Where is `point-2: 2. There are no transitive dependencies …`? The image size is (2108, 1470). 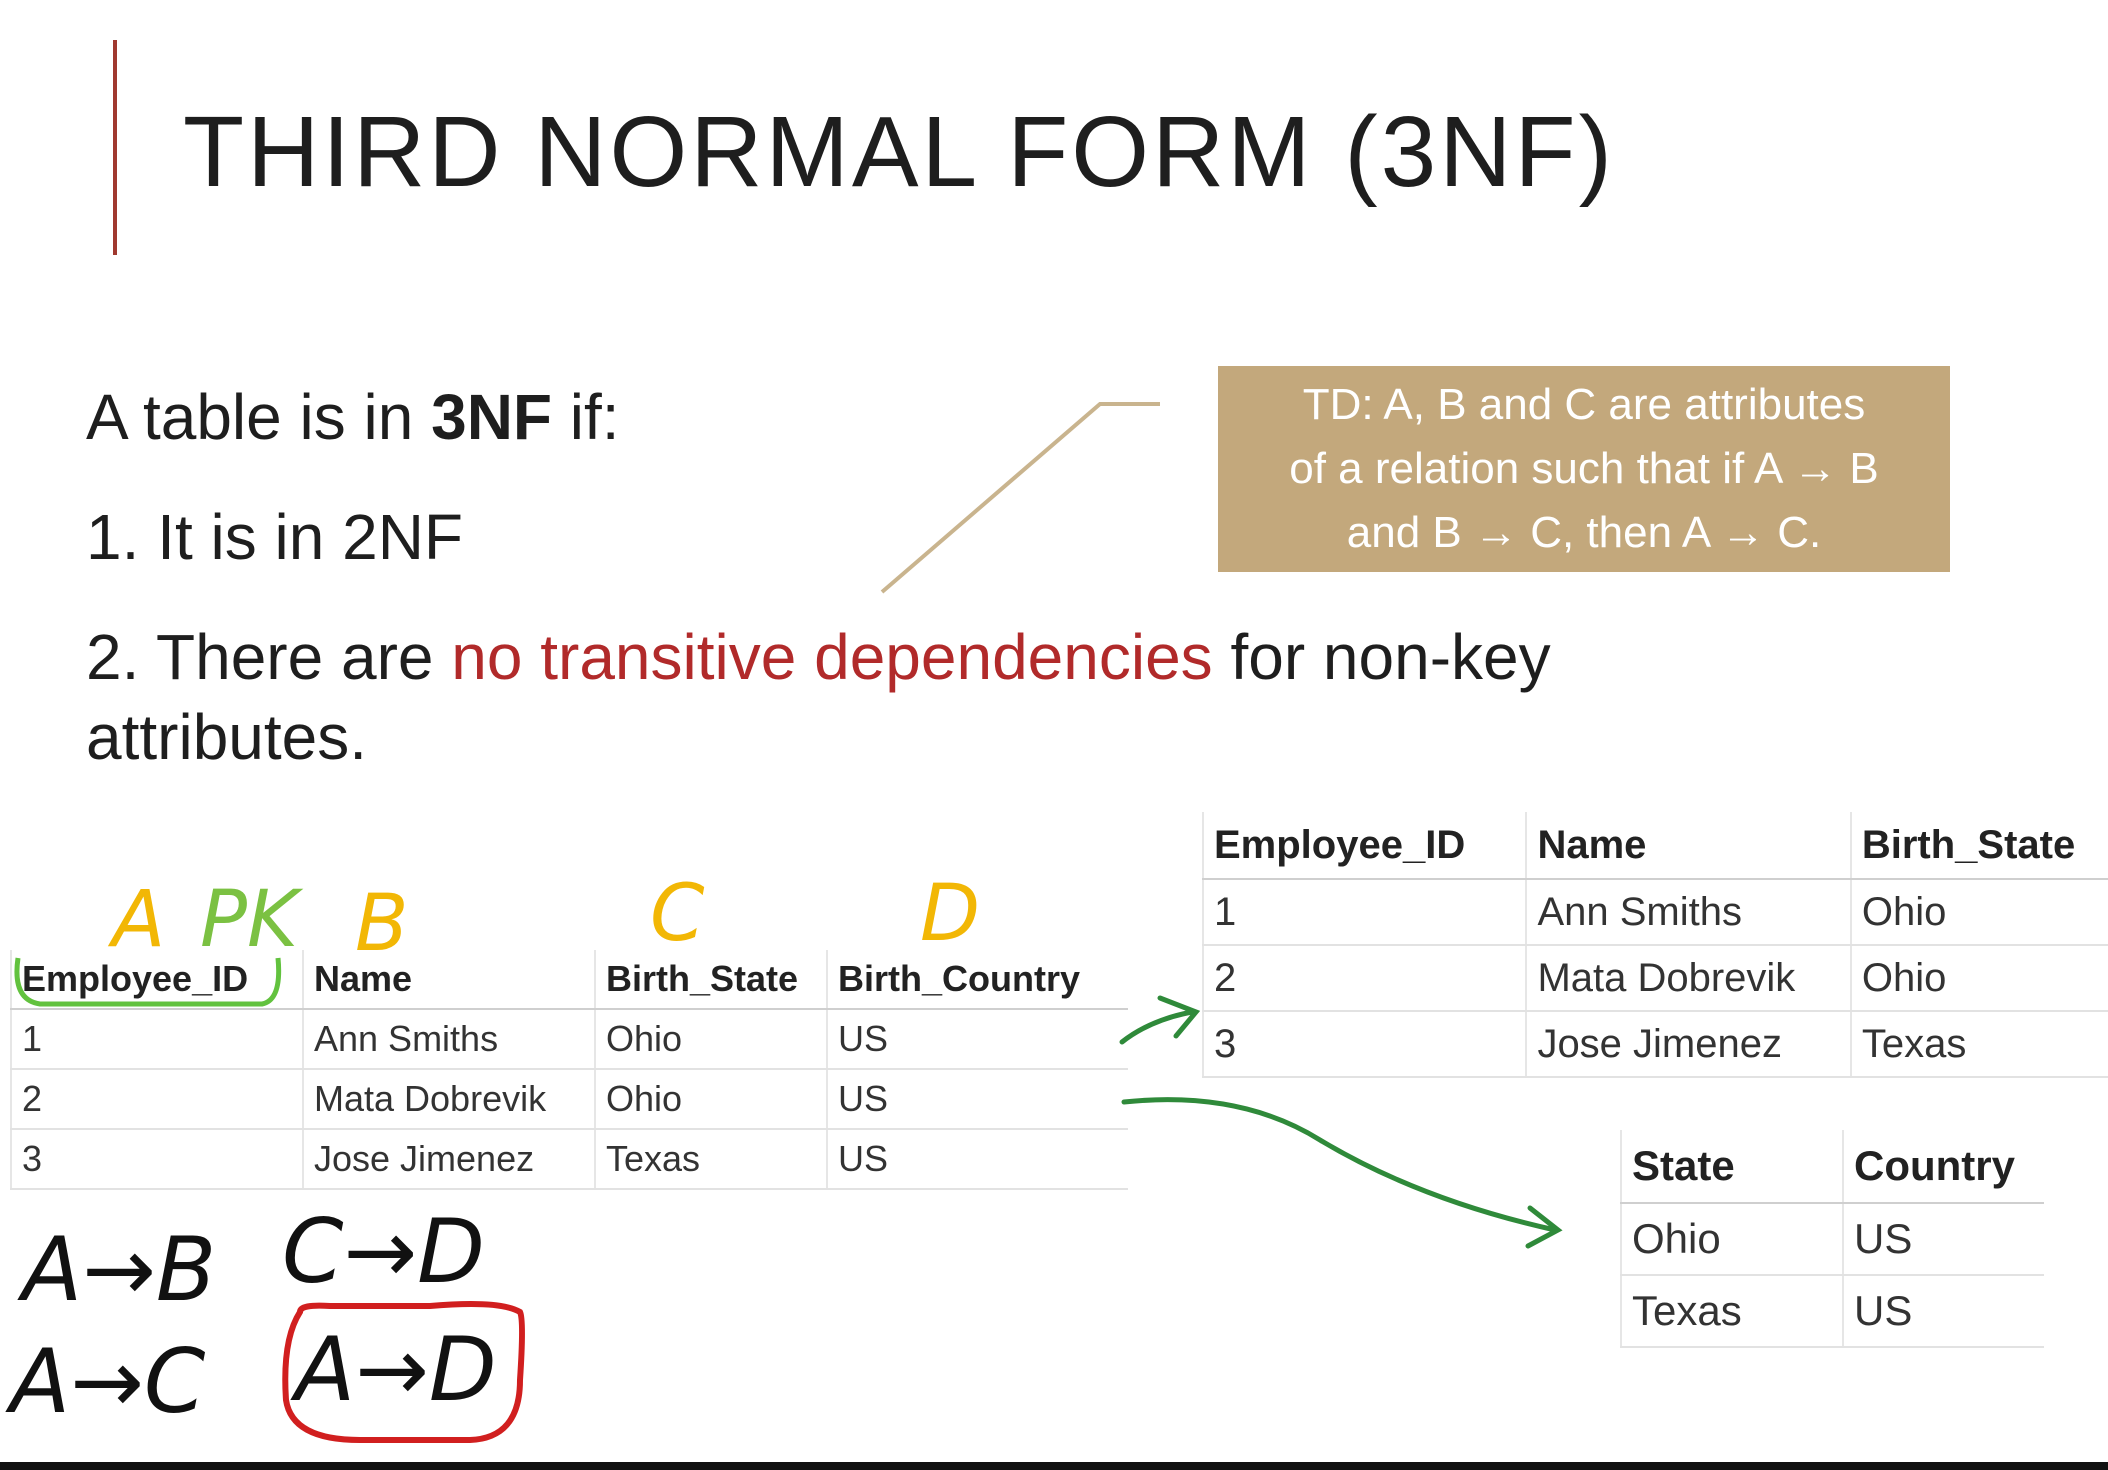
point-2: 2. There are no transitive dependencies … is located at coordinates (818, 697).